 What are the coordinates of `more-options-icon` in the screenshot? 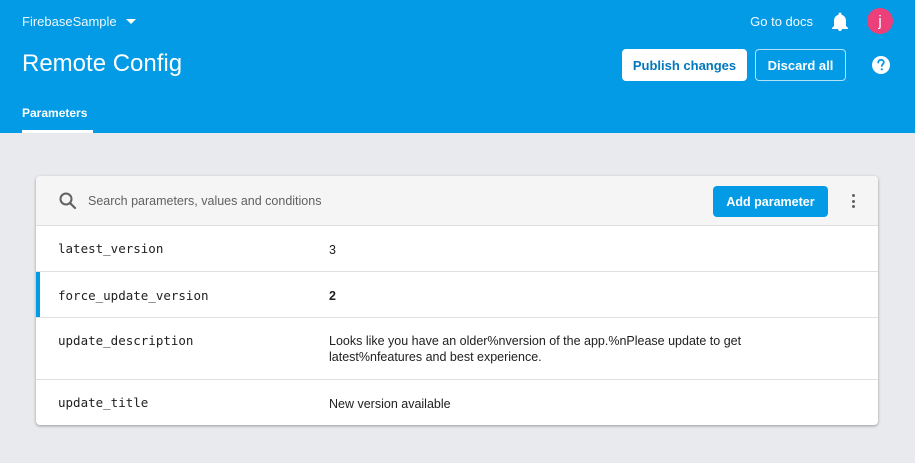 It's located at (853, 201).